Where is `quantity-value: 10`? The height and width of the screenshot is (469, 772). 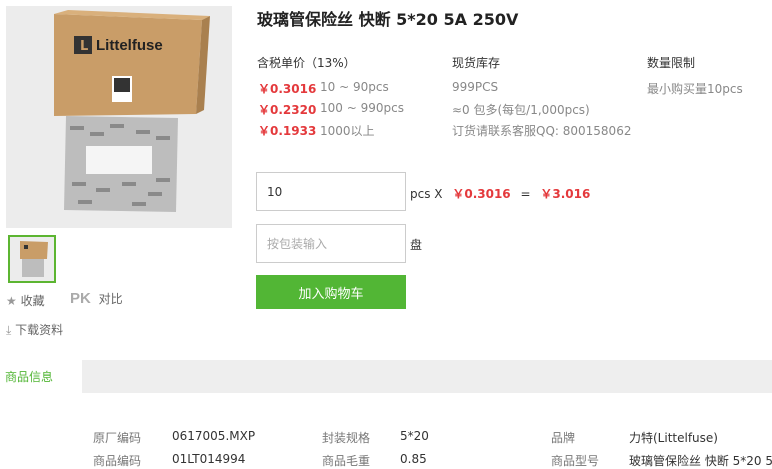
quantity-value: 10 is located at coordinates (275, 191).